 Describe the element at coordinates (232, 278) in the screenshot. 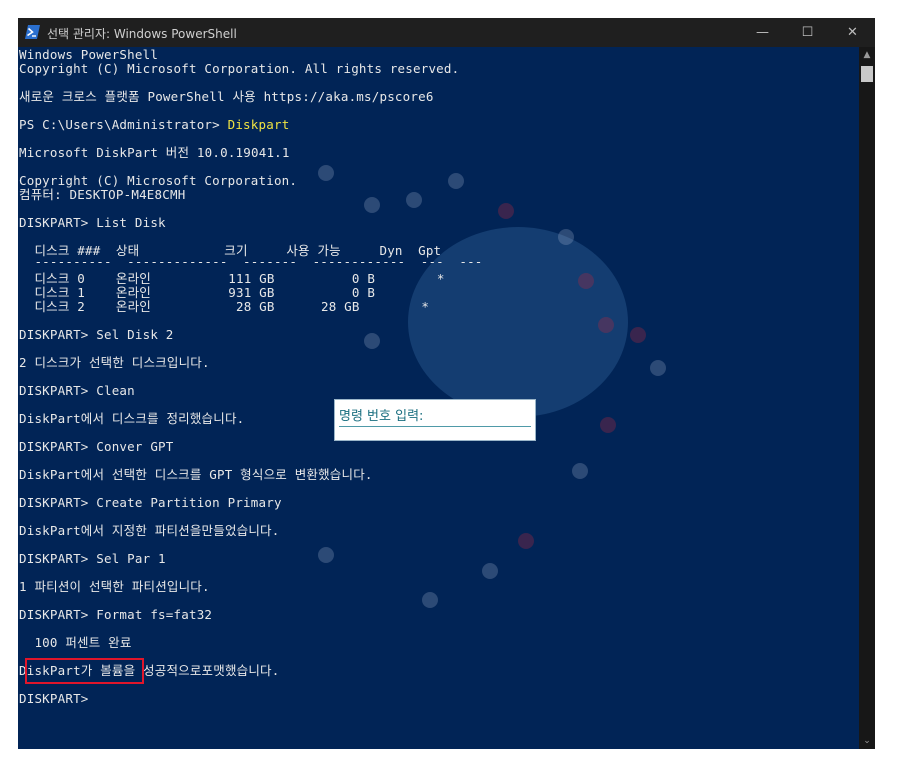

I see `disk-table-row: 디스크 0 온라인 111 GB 0 B *` at that location.